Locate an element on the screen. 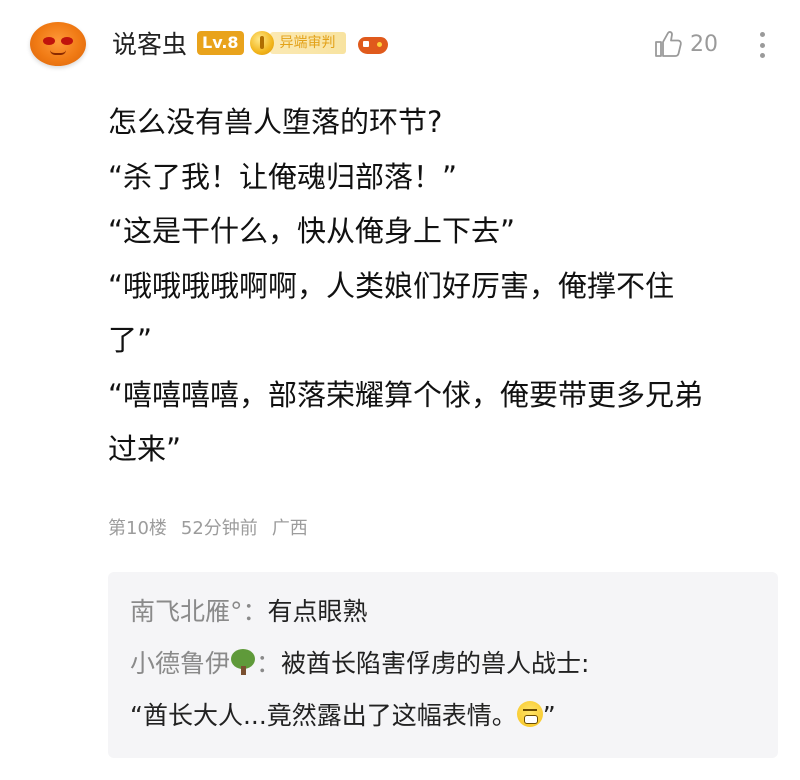  comment-line: 了” is located at coordinates (130, 340).